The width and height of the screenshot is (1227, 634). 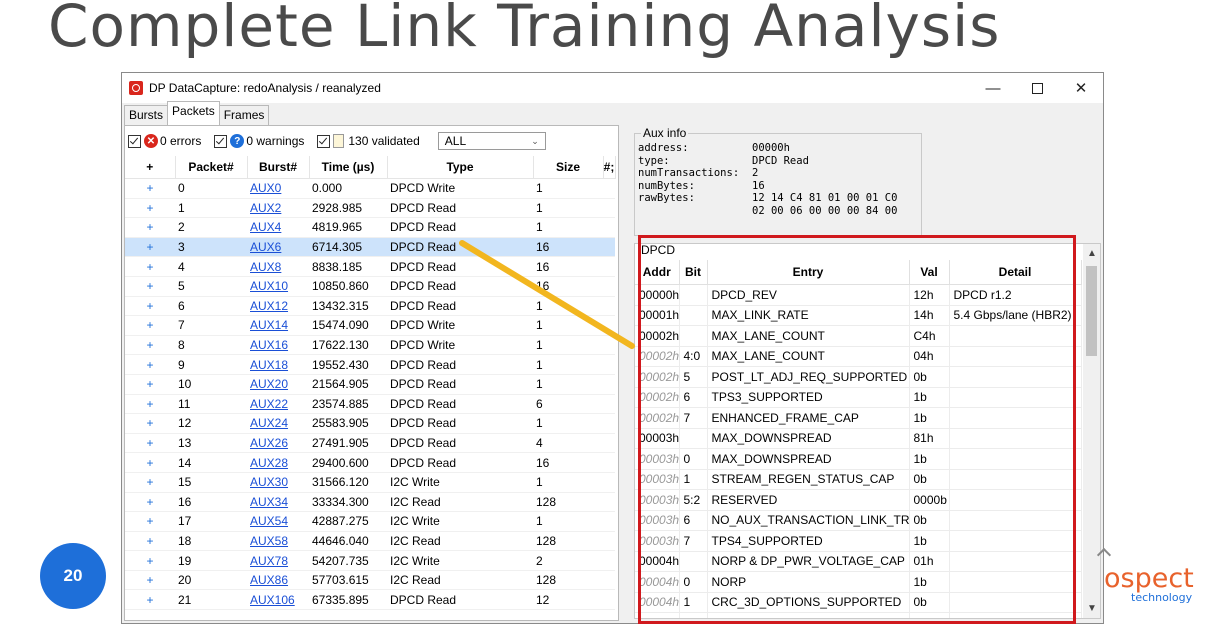 What do you see at coordinates (693, 272) in the screenshot?
I see `col-bit-header: Bit` at bounding box center [693, 272].